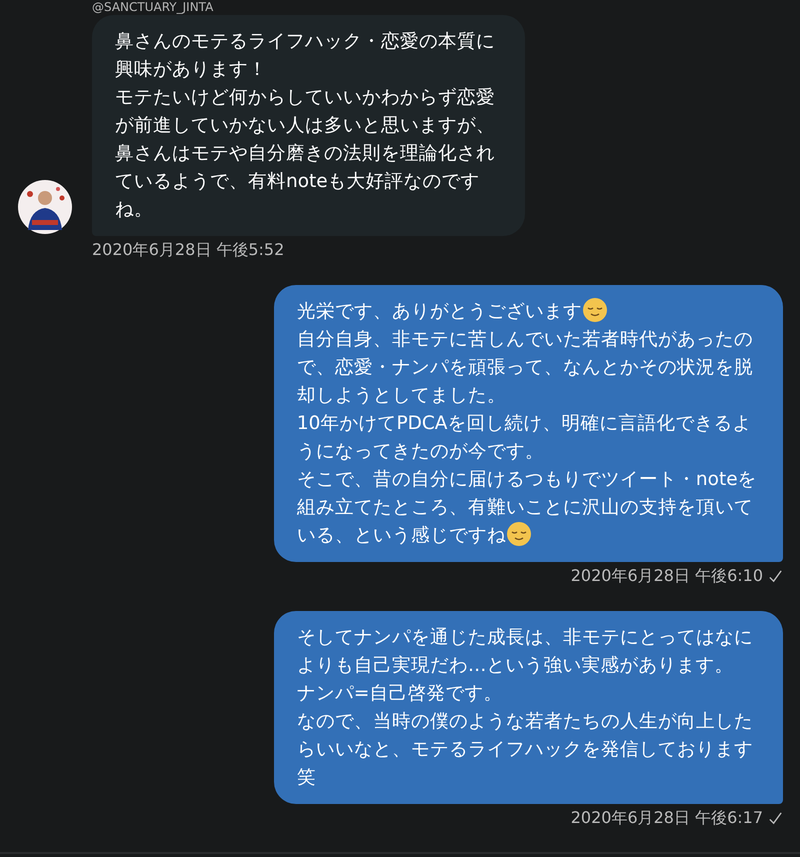 This screenshot has width=800, height=857. What do you see at coordinates (305, 154) in the screenshot?
I see `message-text: モテたいけど何からしていいかわからず恋愛が前進していかない人は多いと思いますが、鼻さんはモテや自分磨きの法則を理論化されているようで、有料noteも大好評なのですね。` at bounding box center [305, 154].